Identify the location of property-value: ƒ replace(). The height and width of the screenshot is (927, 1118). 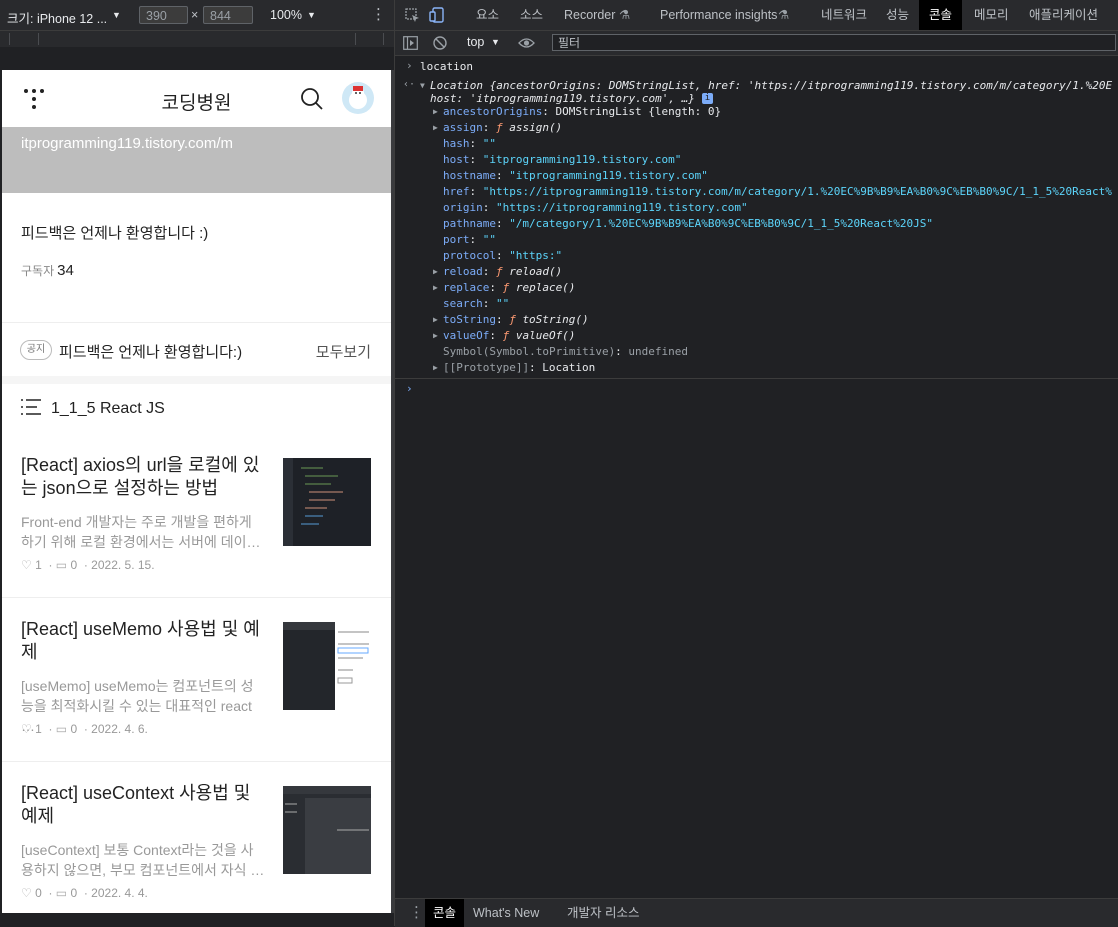
(539, 287).